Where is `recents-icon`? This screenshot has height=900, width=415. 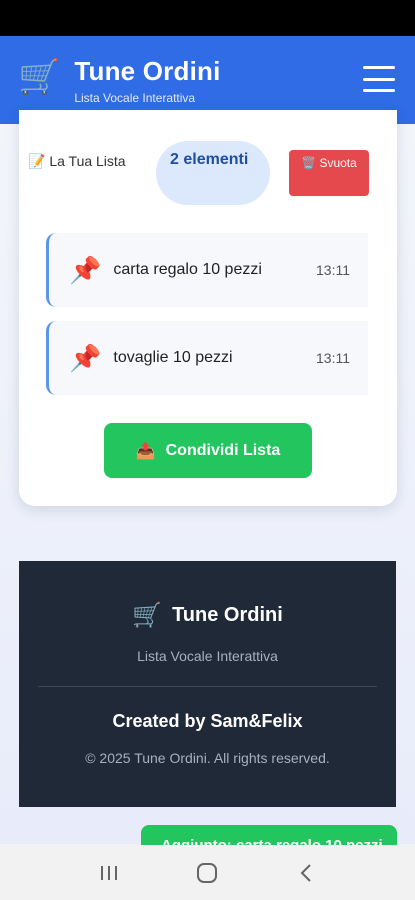
recents-icon is located at coordinates (109, 873).